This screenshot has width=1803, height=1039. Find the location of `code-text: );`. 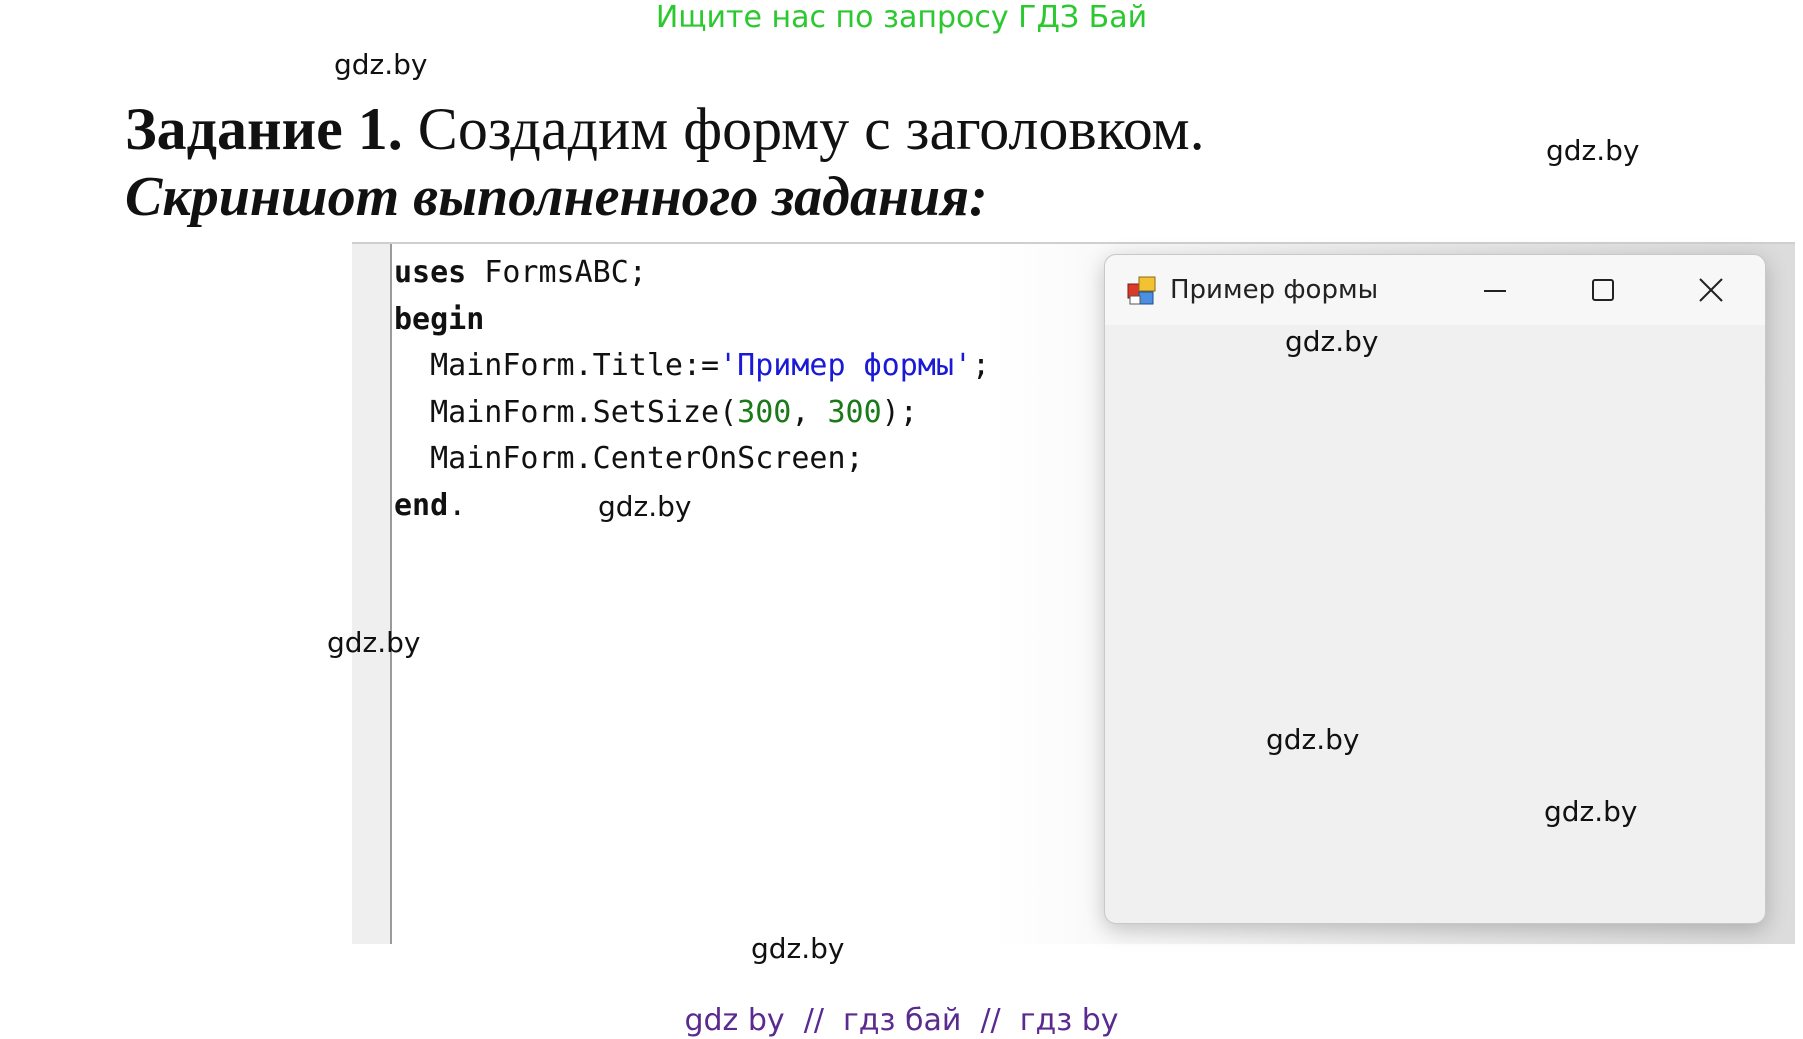

code-text: ); is located at coordinates (899, 412).